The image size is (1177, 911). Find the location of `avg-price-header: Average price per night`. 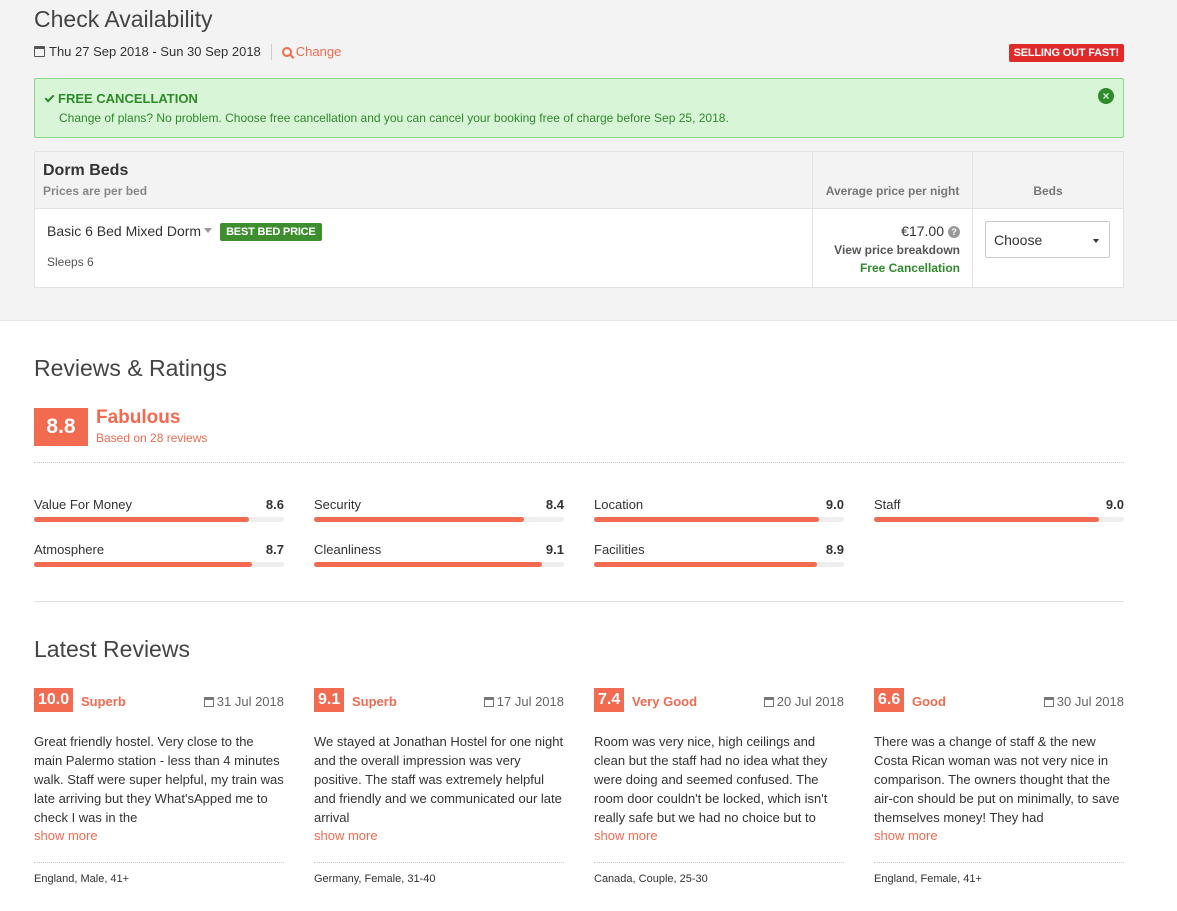

avg-price-header: Average price per night is located at coordinates (892, 180).